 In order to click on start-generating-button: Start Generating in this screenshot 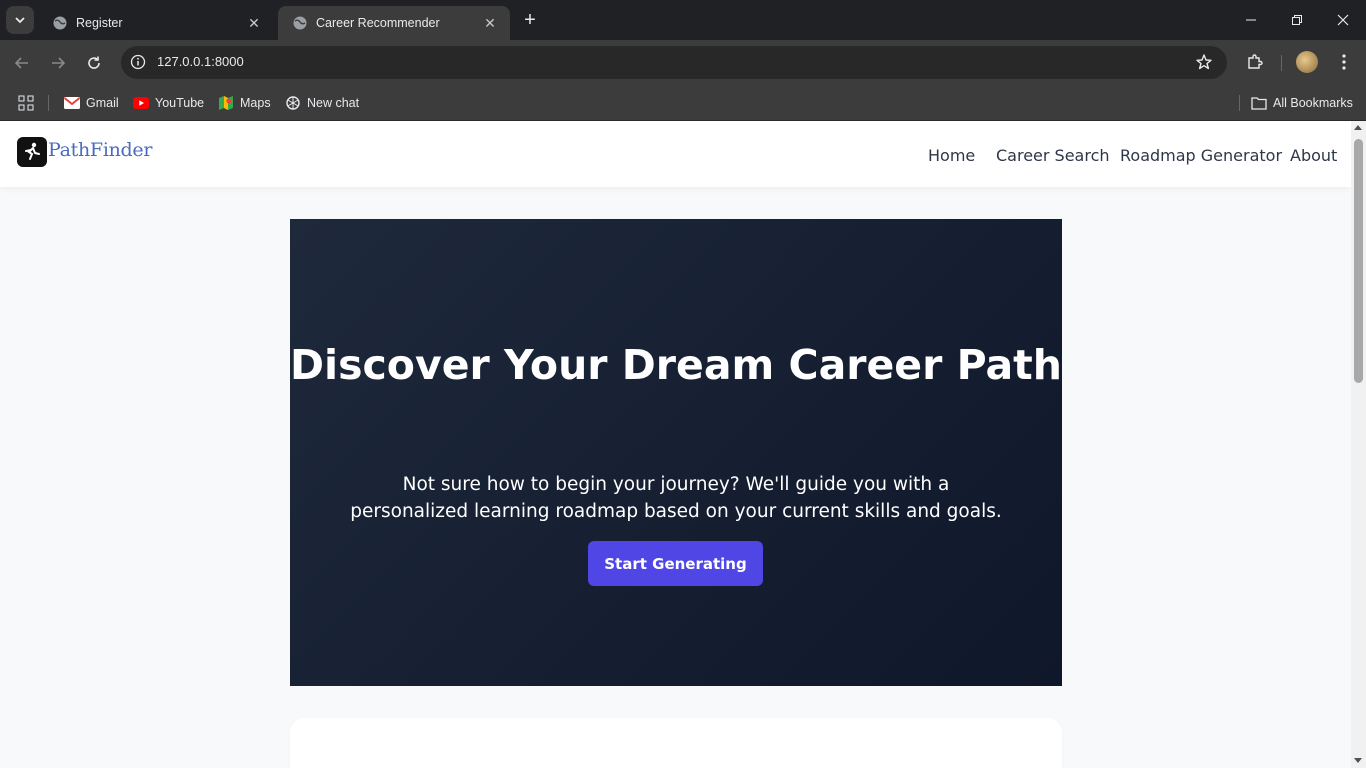, I will do `click(675, 563)`.